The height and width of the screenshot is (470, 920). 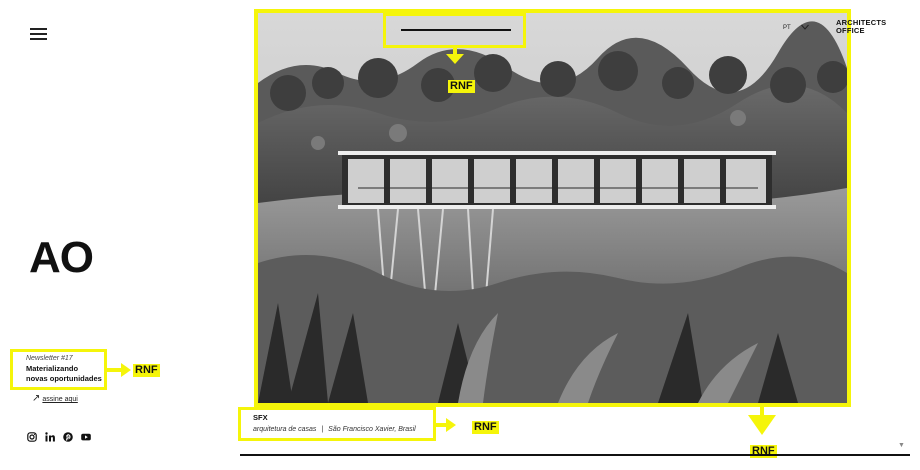 I want to click on annotation-arrow-head-caption, so click(x=451, y=425).